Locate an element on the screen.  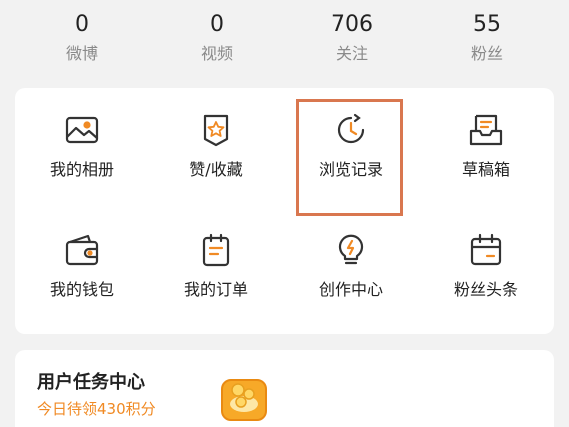
task-center-points: 今日待领430积分 is located at coordinates (96, 409).